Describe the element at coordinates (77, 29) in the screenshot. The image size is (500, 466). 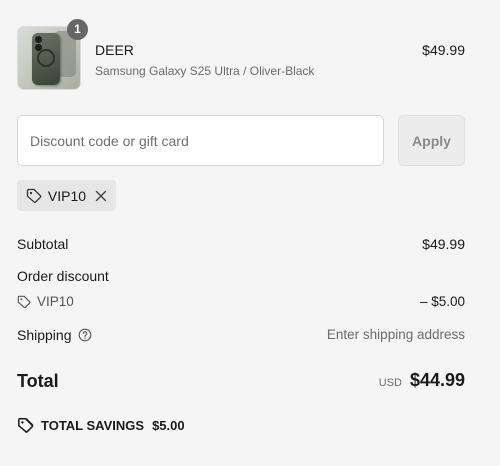
I see `quantity-badge: 1` at that location.